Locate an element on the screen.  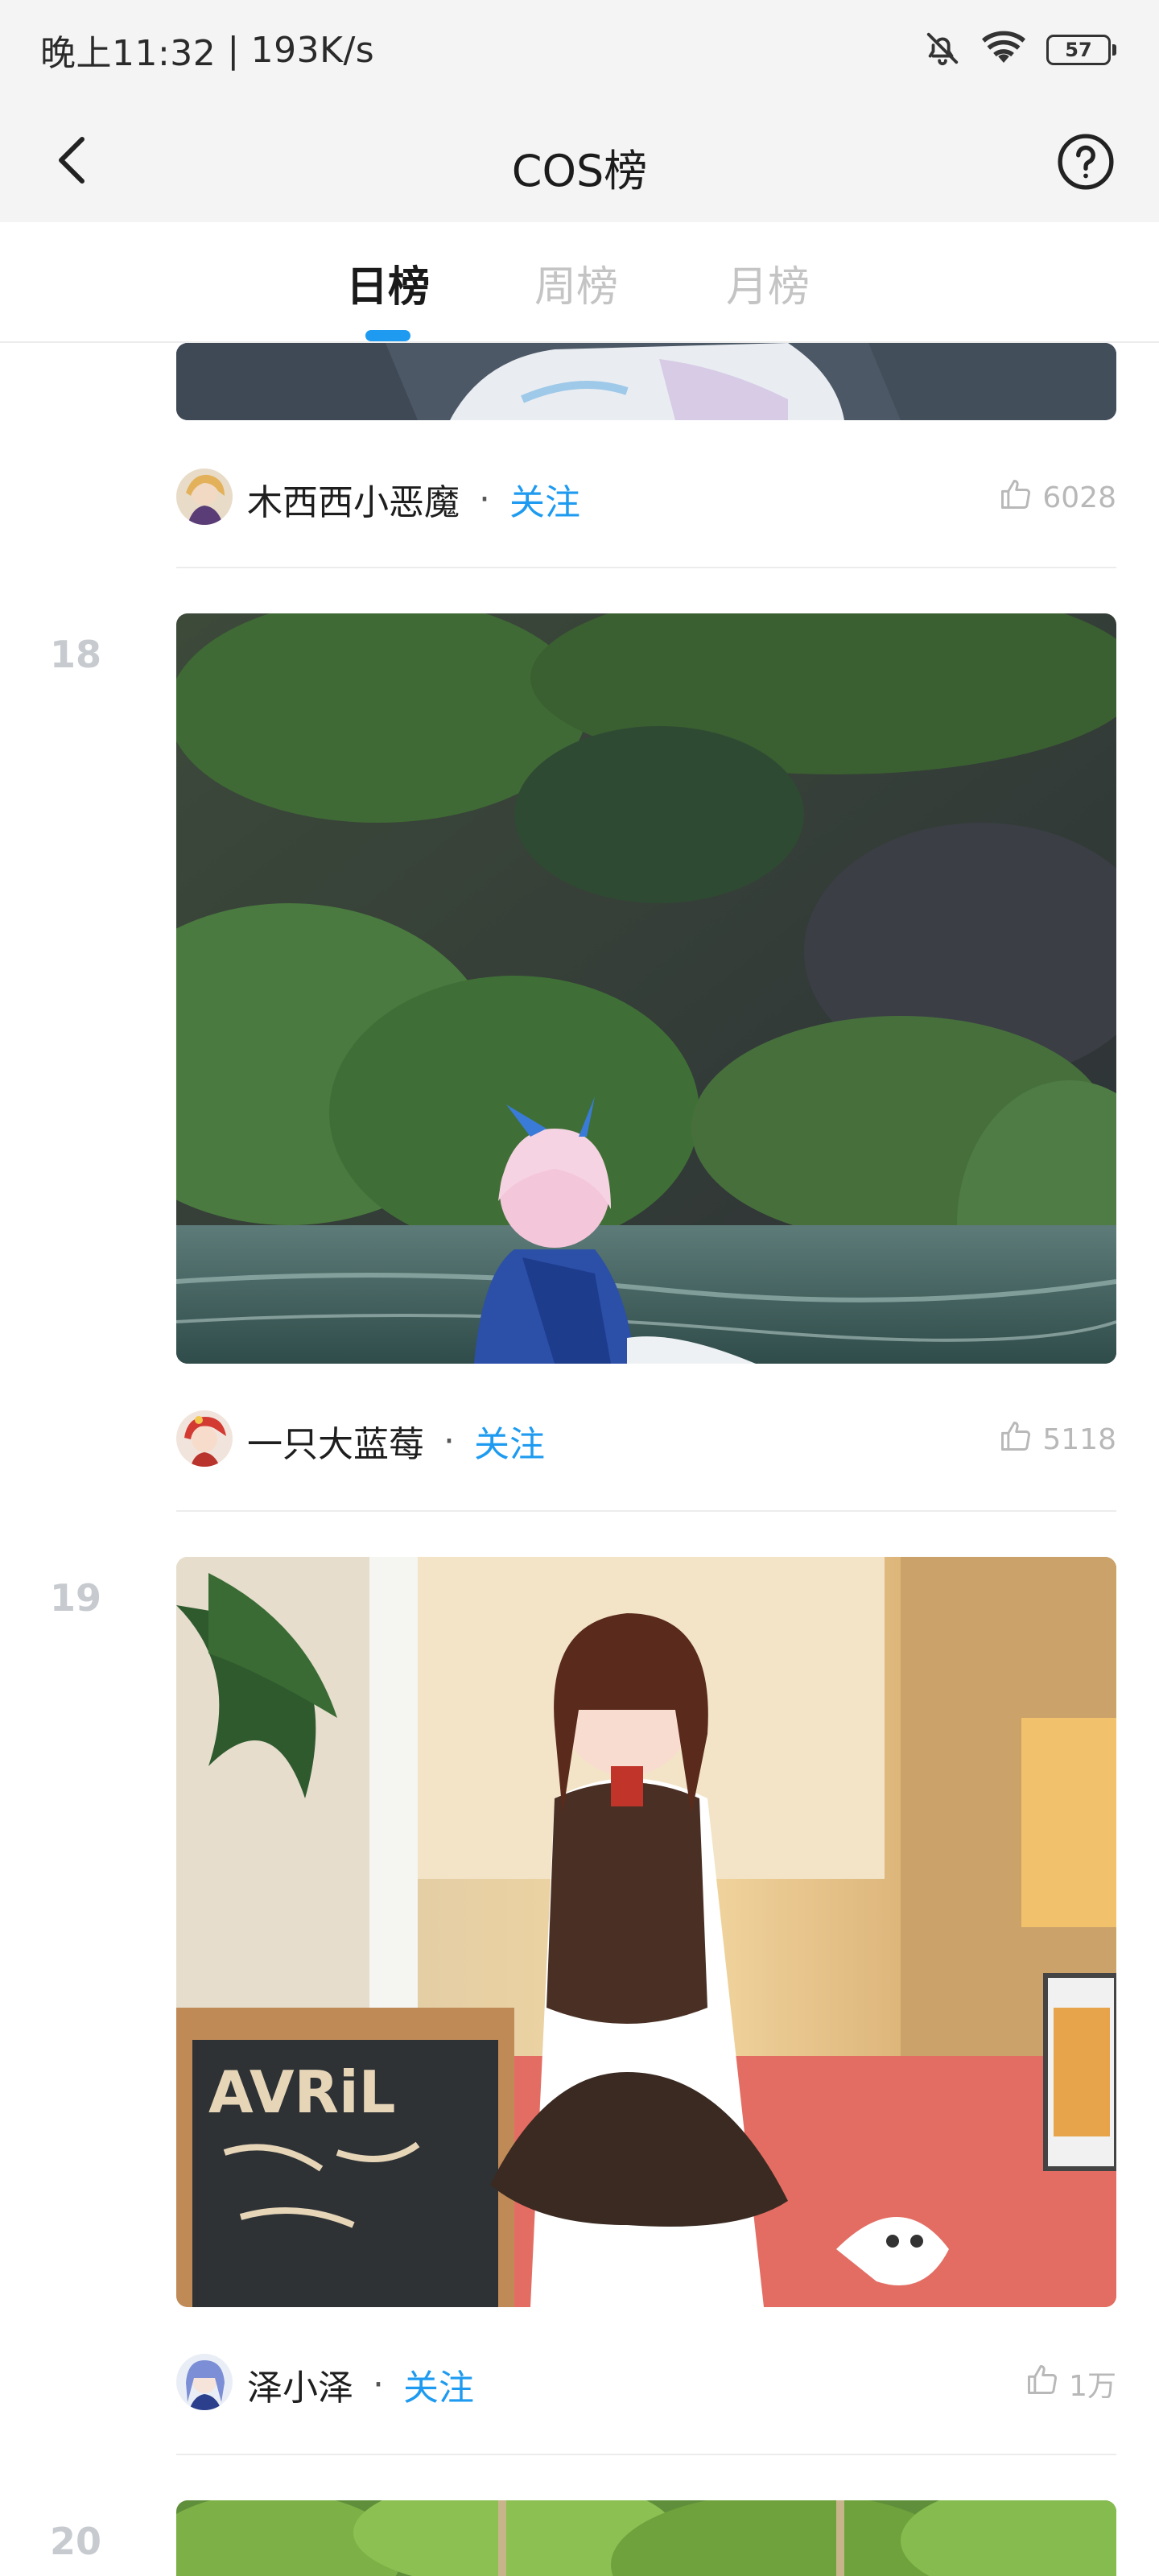
like-button: 1万 is located at coordinates (1070, 2383).